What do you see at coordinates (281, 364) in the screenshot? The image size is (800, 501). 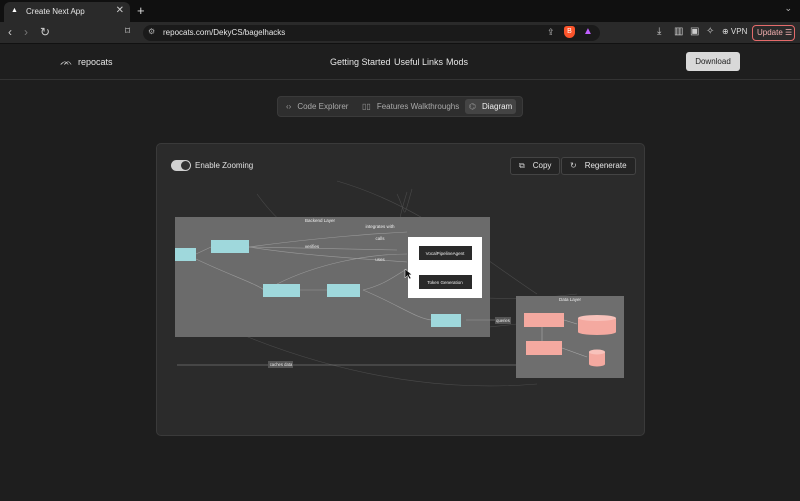 I see `edge-label: caches data` at bounding box center [281, 364].